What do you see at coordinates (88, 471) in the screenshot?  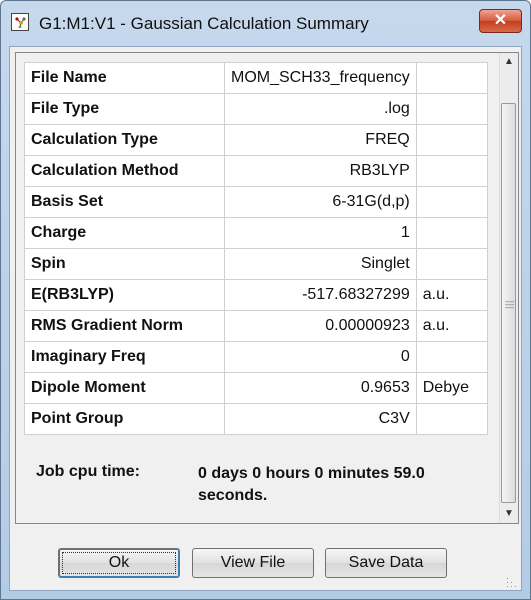 I see `job-cpu-time-label: Job cpu time:` at bounding box center [88, 471].